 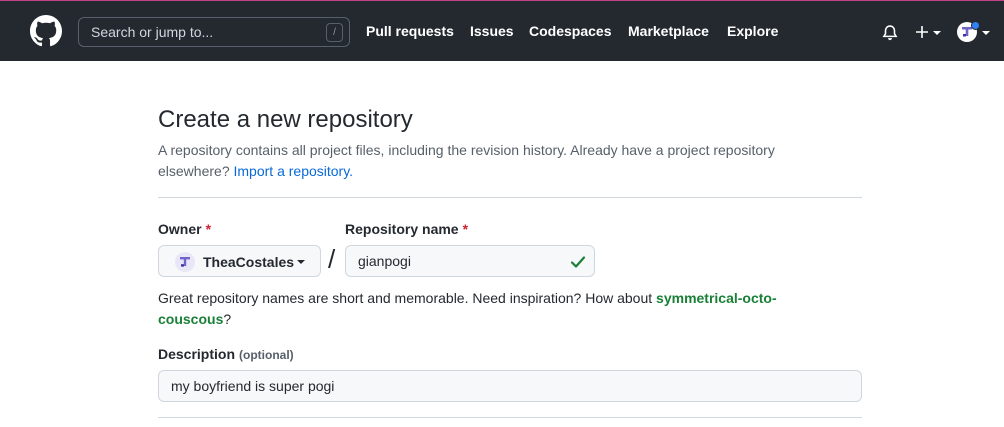 I want to click on owner-label: Owner *, so click(x=184, y=229).